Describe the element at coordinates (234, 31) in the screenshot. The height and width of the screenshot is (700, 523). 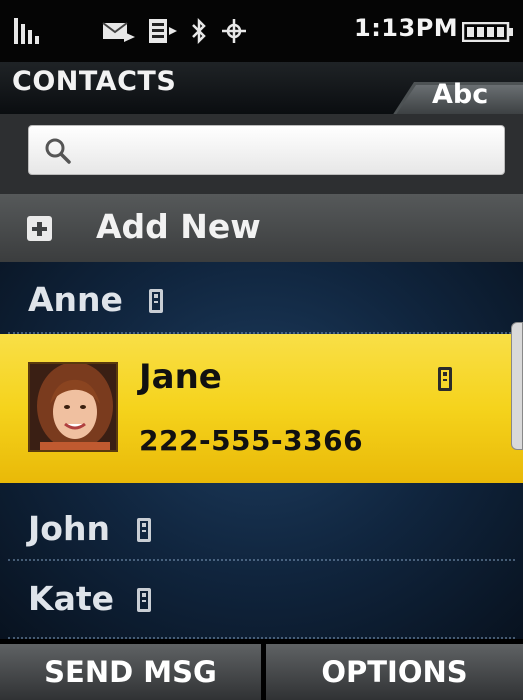
I see `gps-icon` at that location.